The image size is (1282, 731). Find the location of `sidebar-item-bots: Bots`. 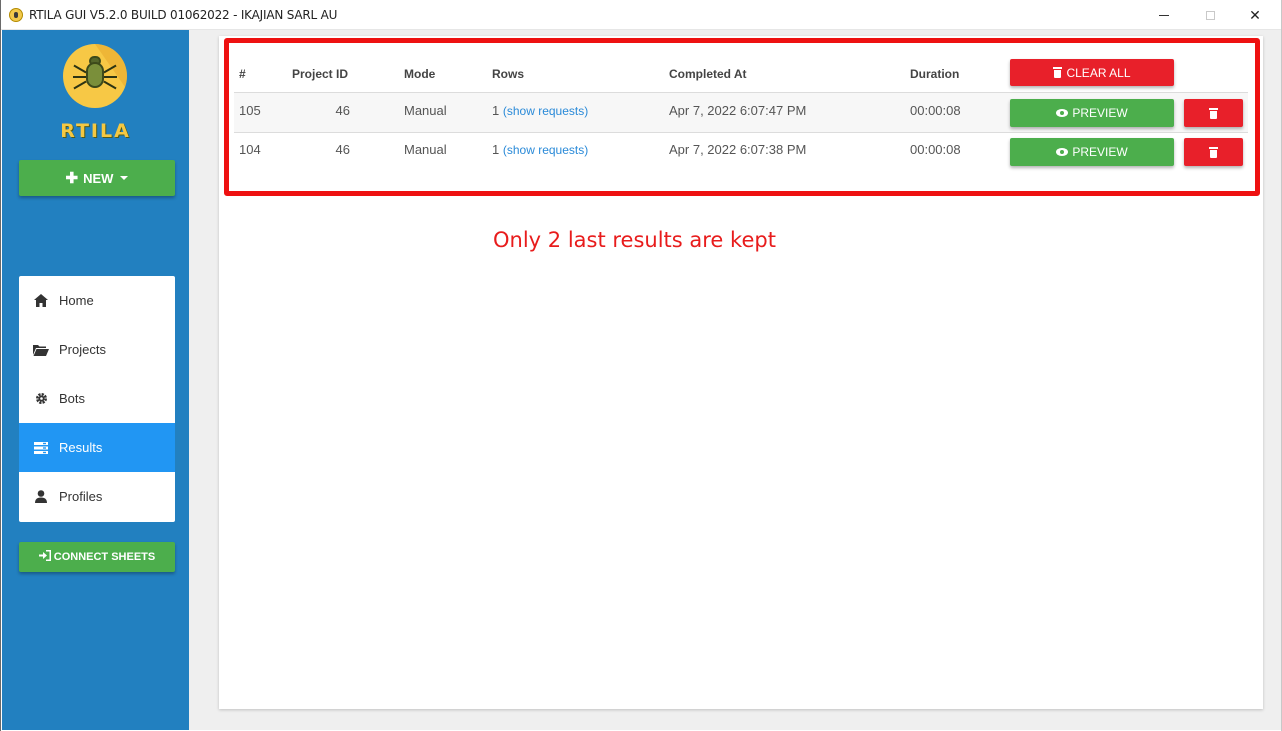

sidebar-item-bots: Bots is located at coordinates (97, 398).